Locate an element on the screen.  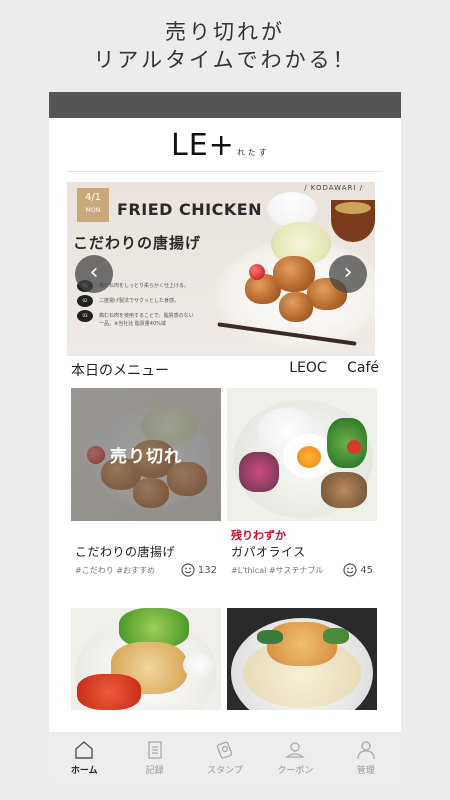
rice-bowl-image is located at coordinates (292, 209).